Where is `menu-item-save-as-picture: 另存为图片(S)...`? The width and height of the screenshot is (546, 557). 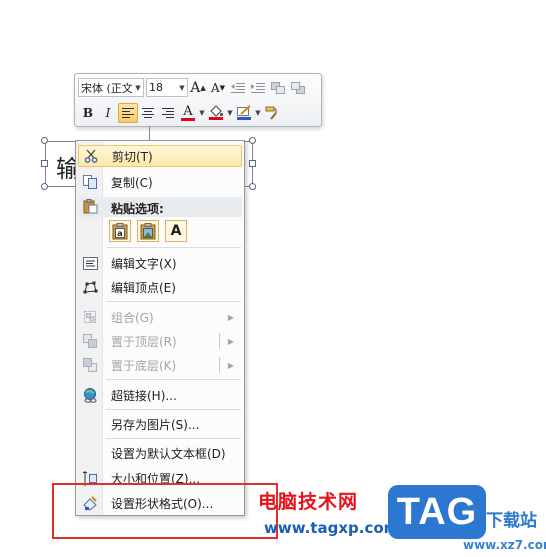
menu-item-save-as-picture: 另存为图片(S)... is located at coordinates (160, 424).